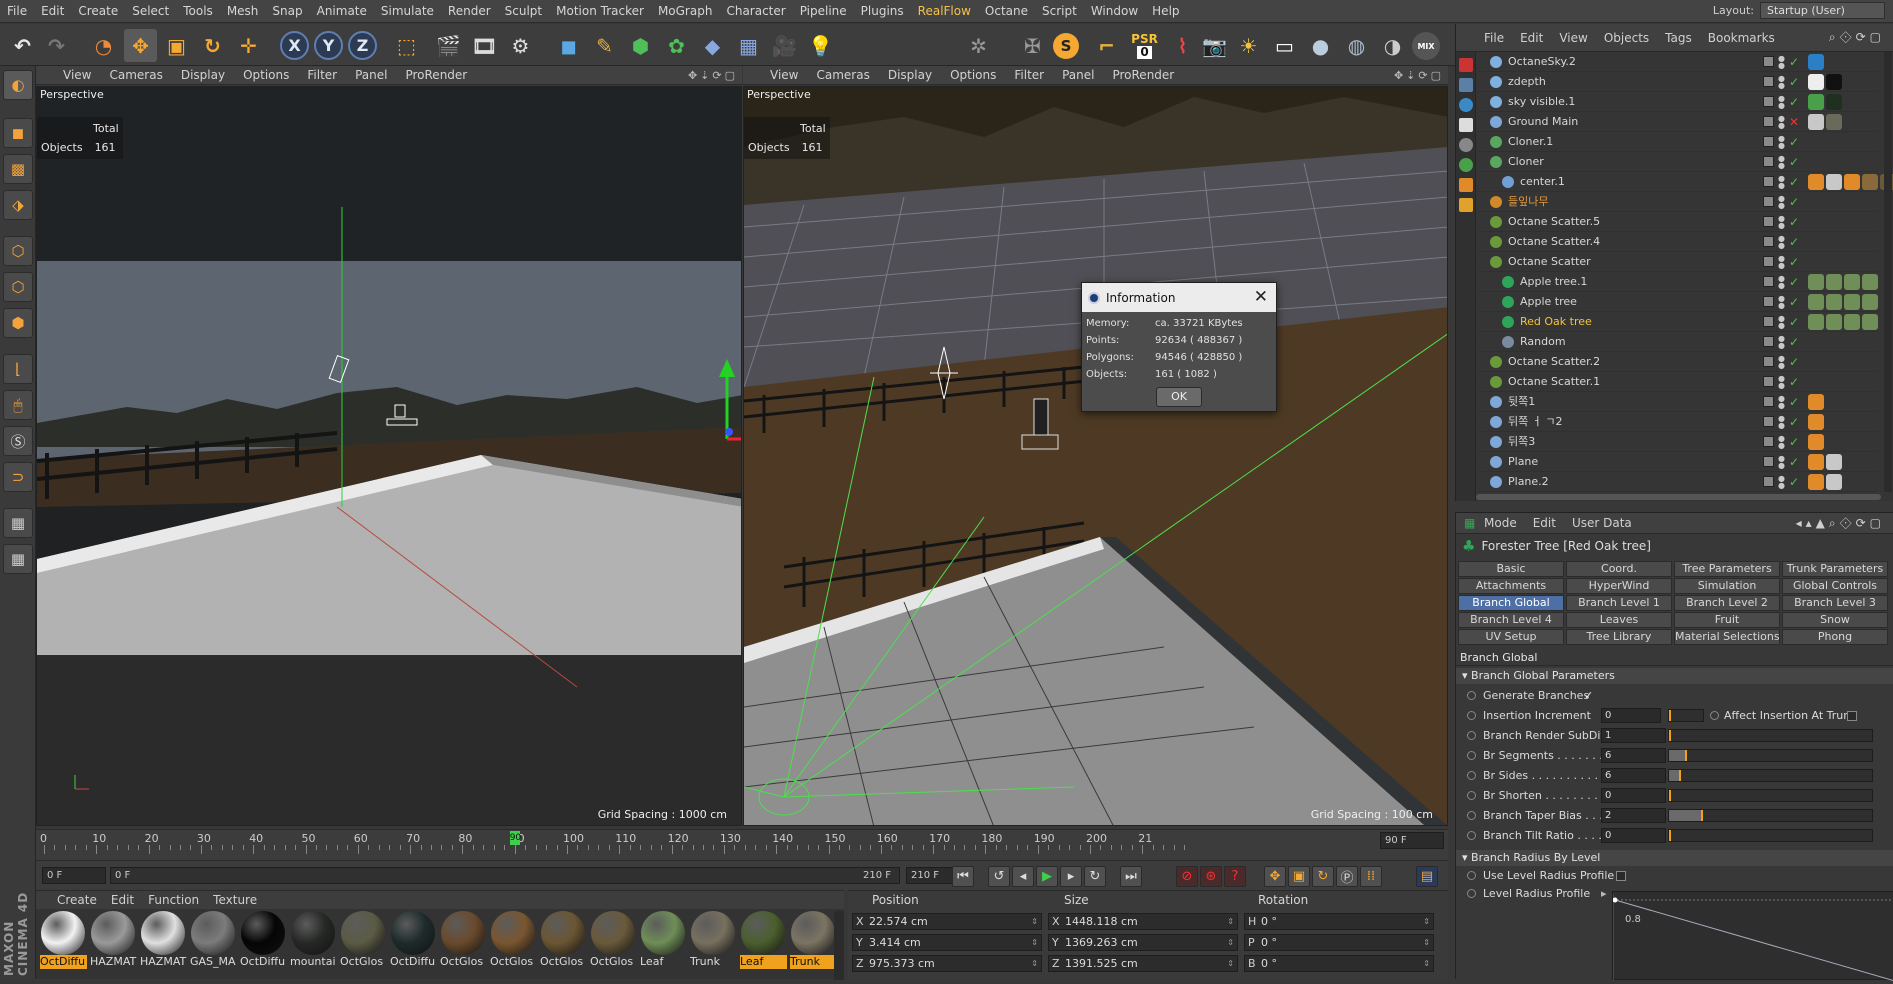 The height and width of the screenshot is (984, 1893). What do you see at coordinates (1835, 586) in the screenshot?
I see `tab-global-controls: Global Controls` at bounding box center [1835, 586].